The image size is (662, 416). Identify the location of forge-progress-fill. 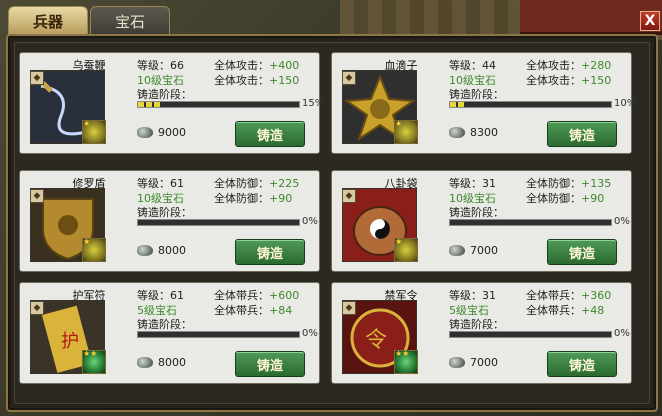
(458, 104).